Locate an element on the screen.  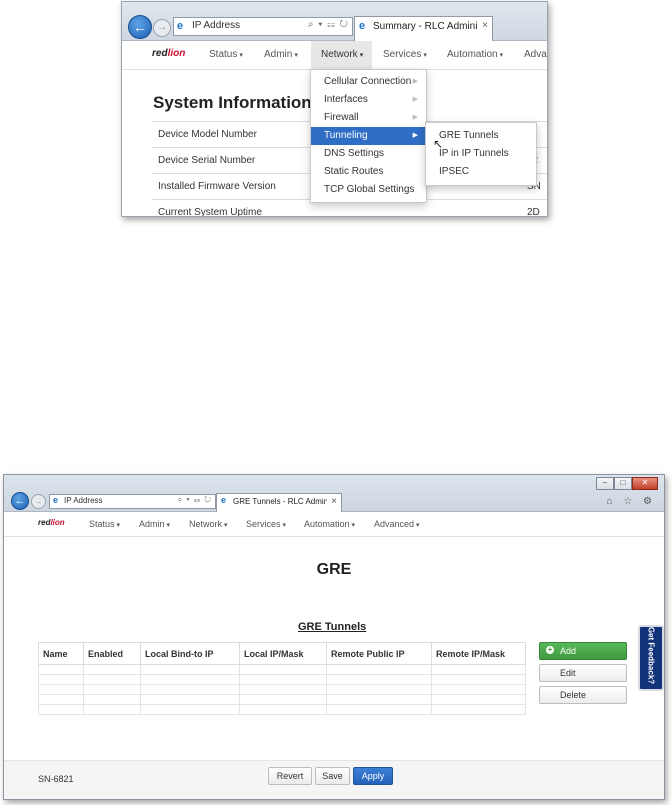
add-button: + Add is located at coordinates (583, 651).